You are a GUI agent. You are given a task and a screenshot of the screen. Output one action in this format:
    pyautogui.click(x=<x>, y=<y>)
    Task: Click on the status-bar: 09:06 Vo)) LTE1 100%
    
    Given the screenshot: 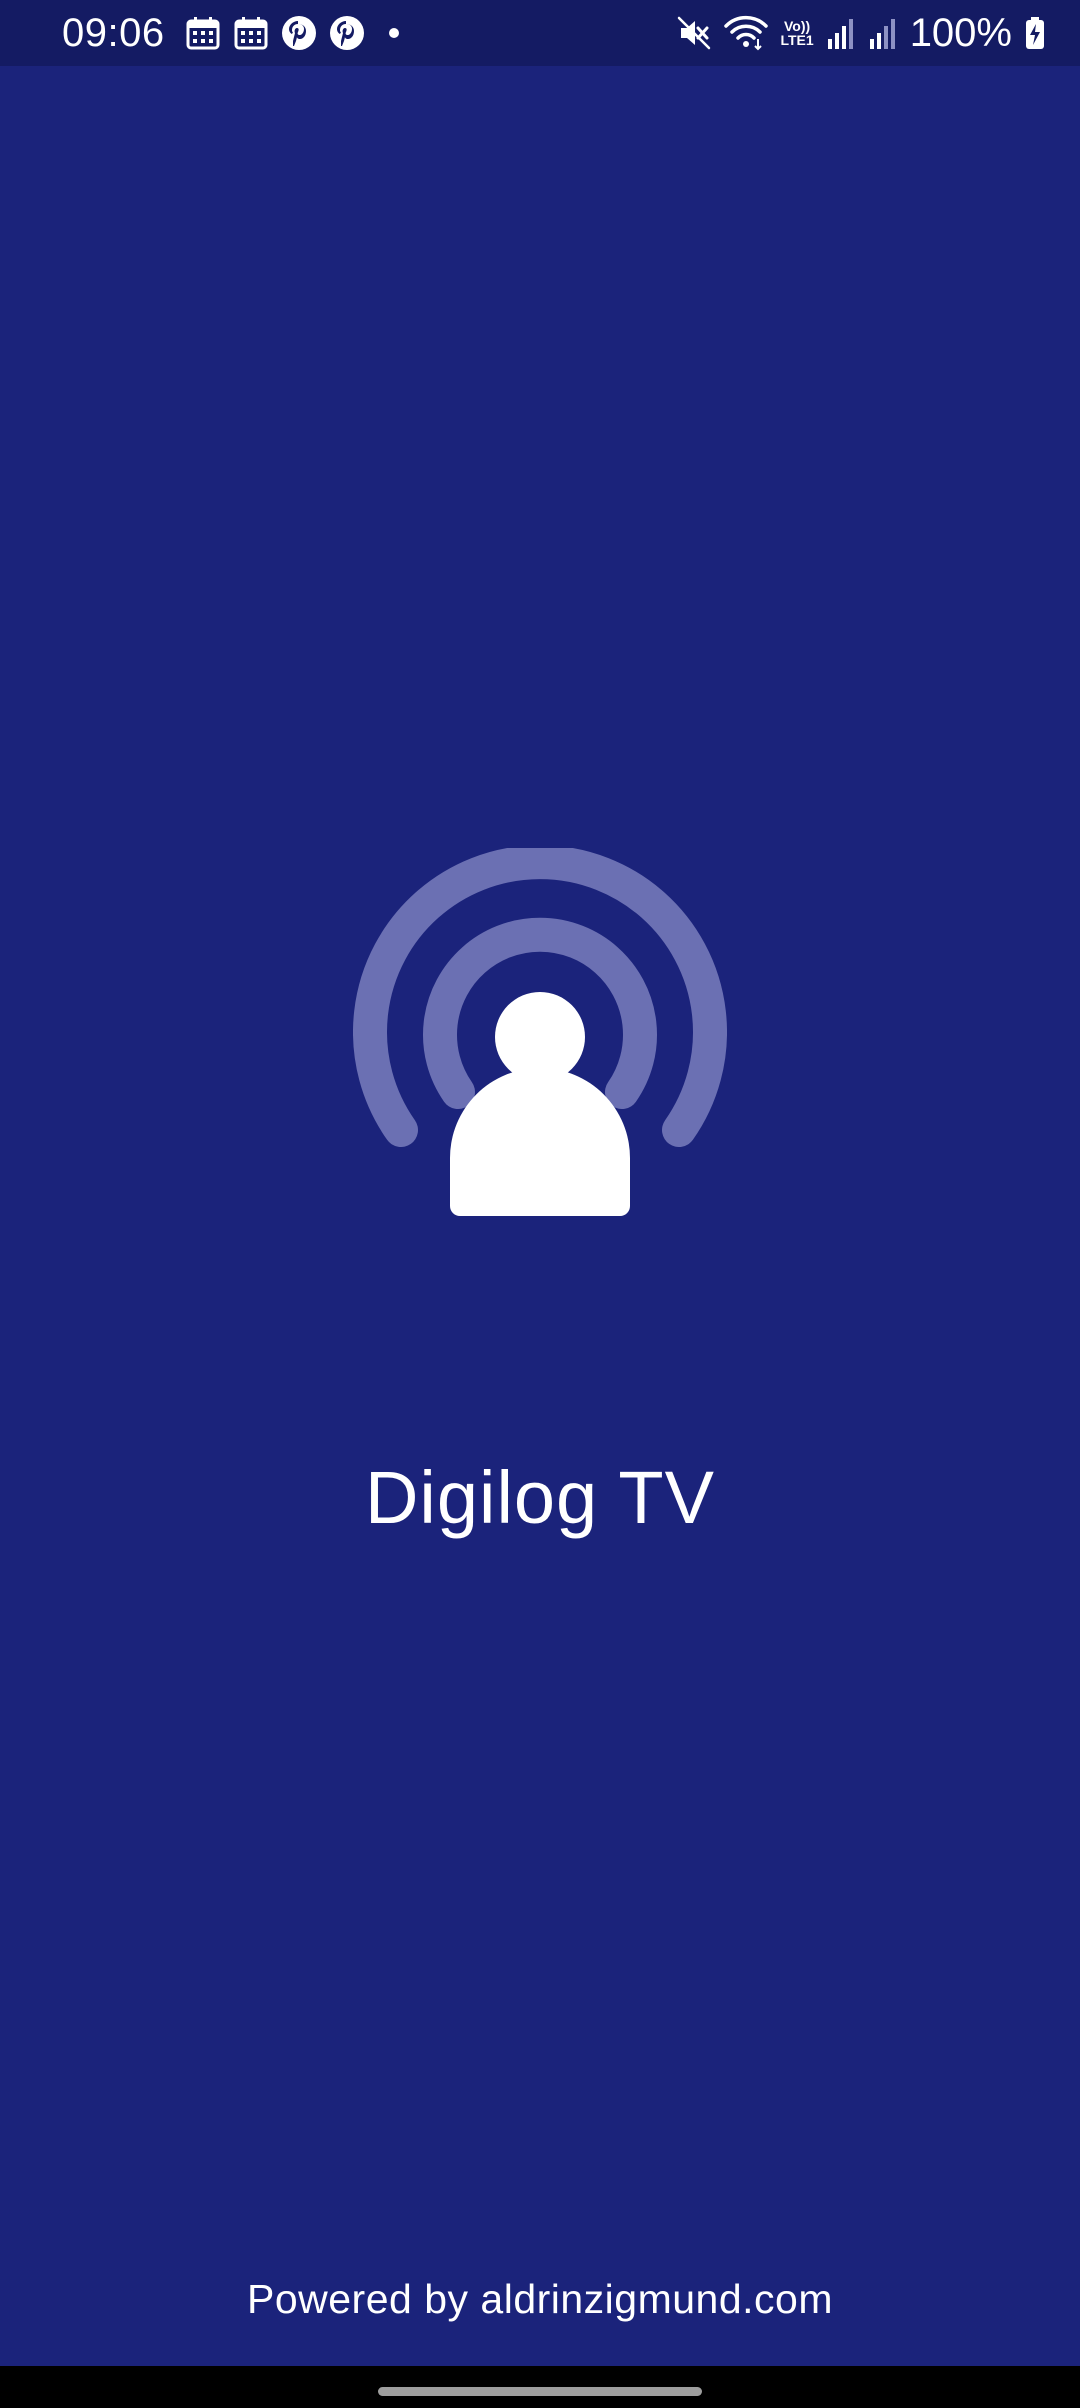 What is the action you would take?
    pyautogui.click(x=540, y=33)
    